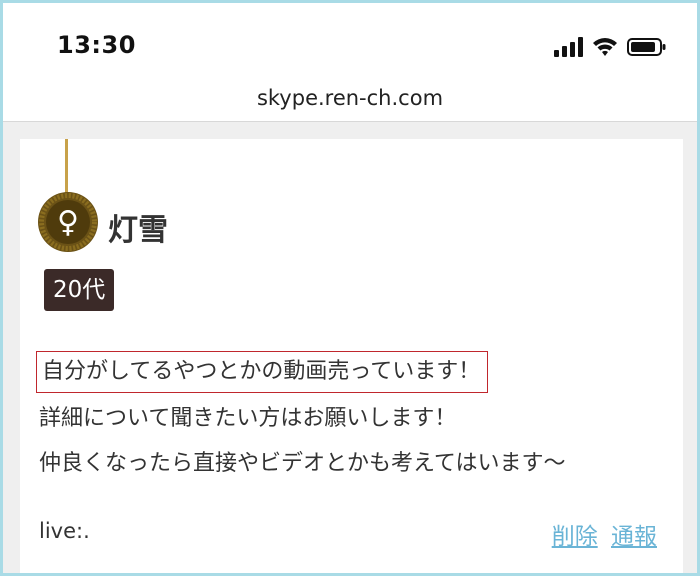 The height and width of the screenshot is (576, 700). What do you see at coordinates (302, 463) in the screenshot?
I see `message-line: 仲良くなったら直接やビデオとかも考えてはいます〜` at bounding box center [302, 463].